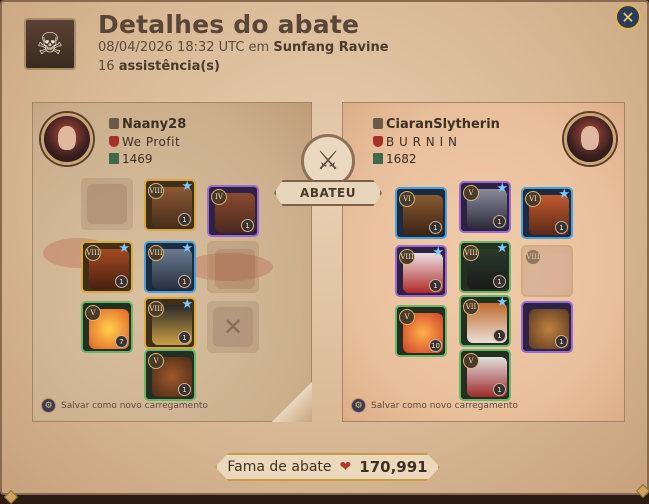  I want to click on offhand-icon, so click(235, 269).